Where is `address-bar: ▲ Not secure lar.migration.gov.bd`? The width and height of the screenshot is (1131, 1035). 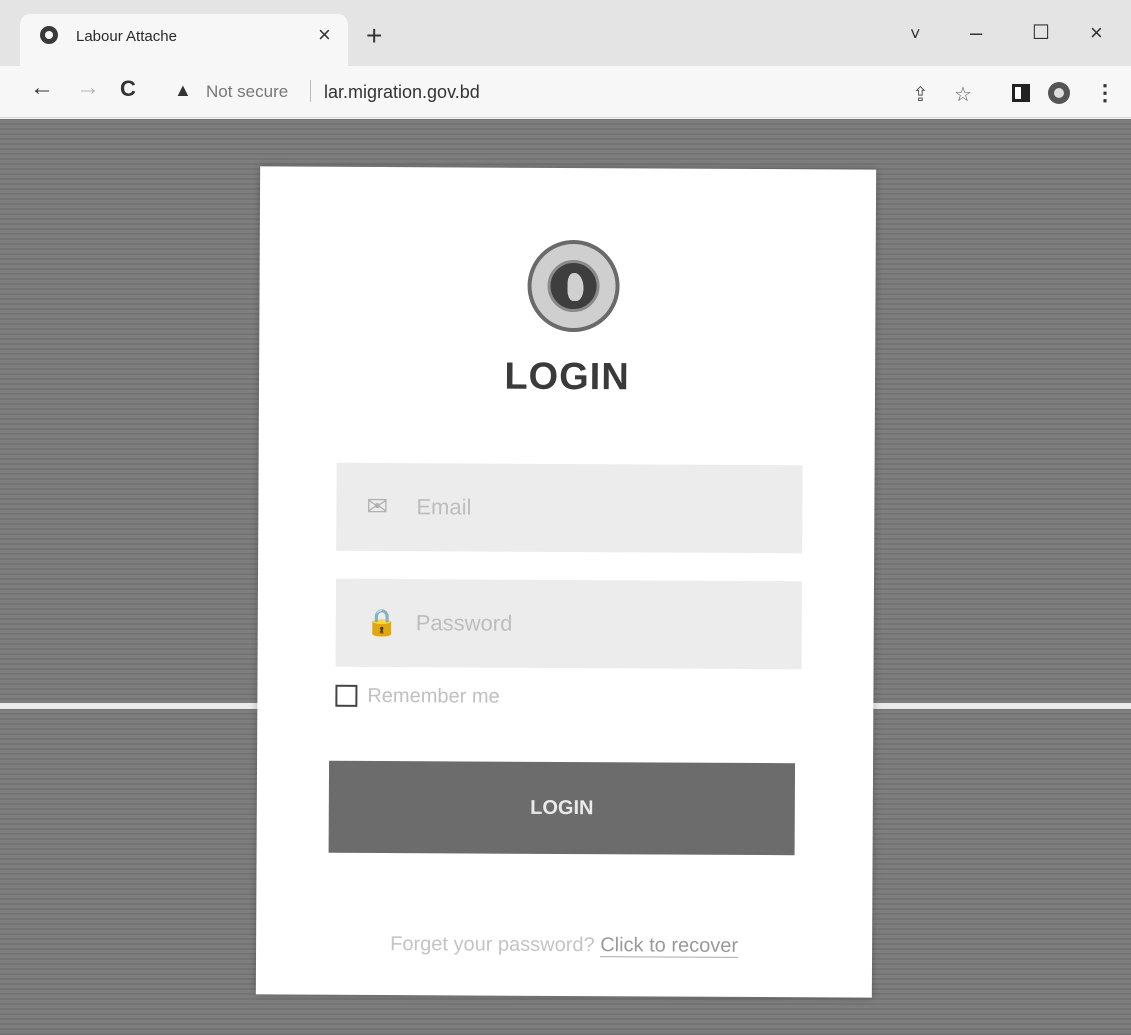
address-bar: ▲ Not secure lar.migration.gov.bd is located at coordinates (581, 92).